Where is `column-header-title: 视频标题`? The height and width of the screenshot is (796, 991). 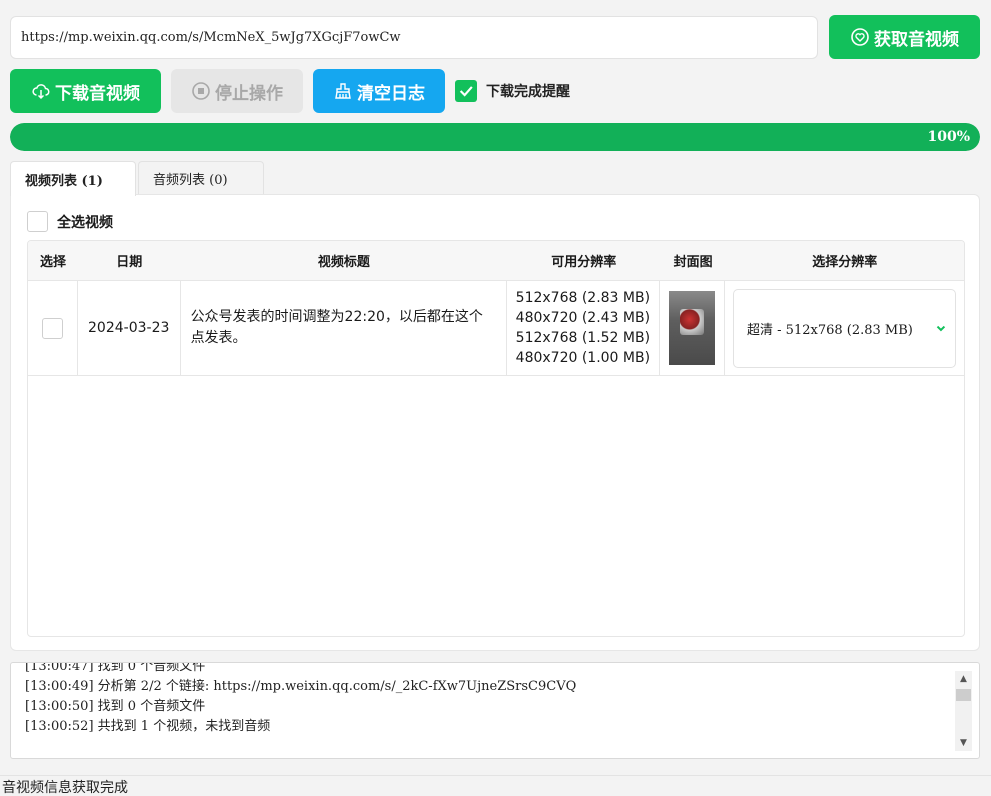 column-header-title: 视频标题 is located at coordinates (343, 262).